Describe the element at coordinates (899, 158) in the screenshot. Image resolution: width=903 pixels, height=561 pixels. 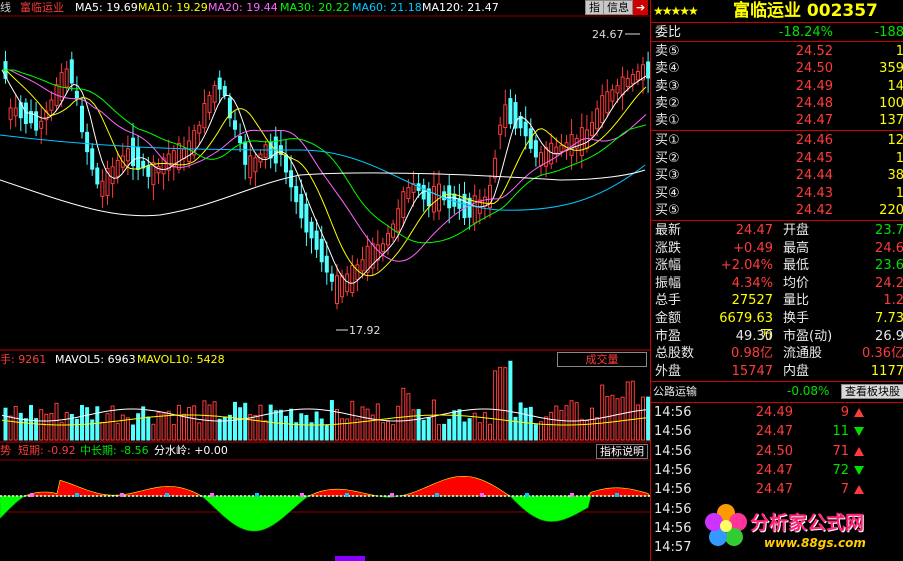
I see `bid-volume: 1` at that location.